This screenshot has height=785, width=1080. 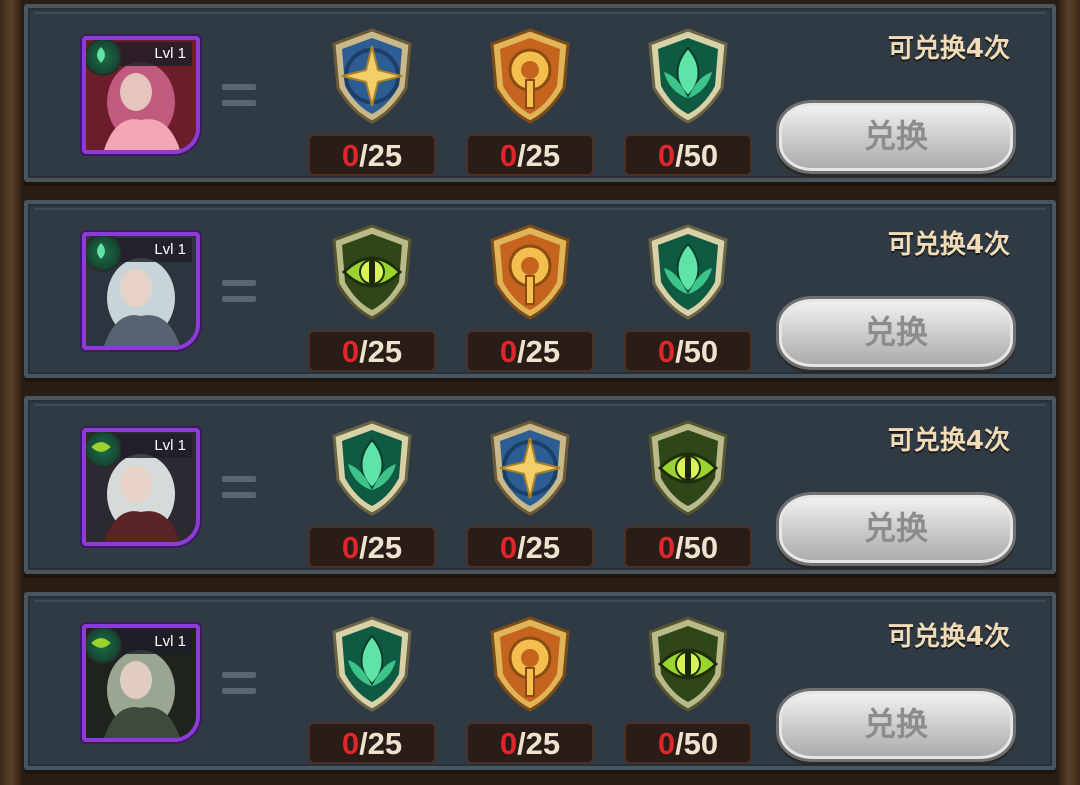 I want to click on left-frame, so click(x=11, y=392).